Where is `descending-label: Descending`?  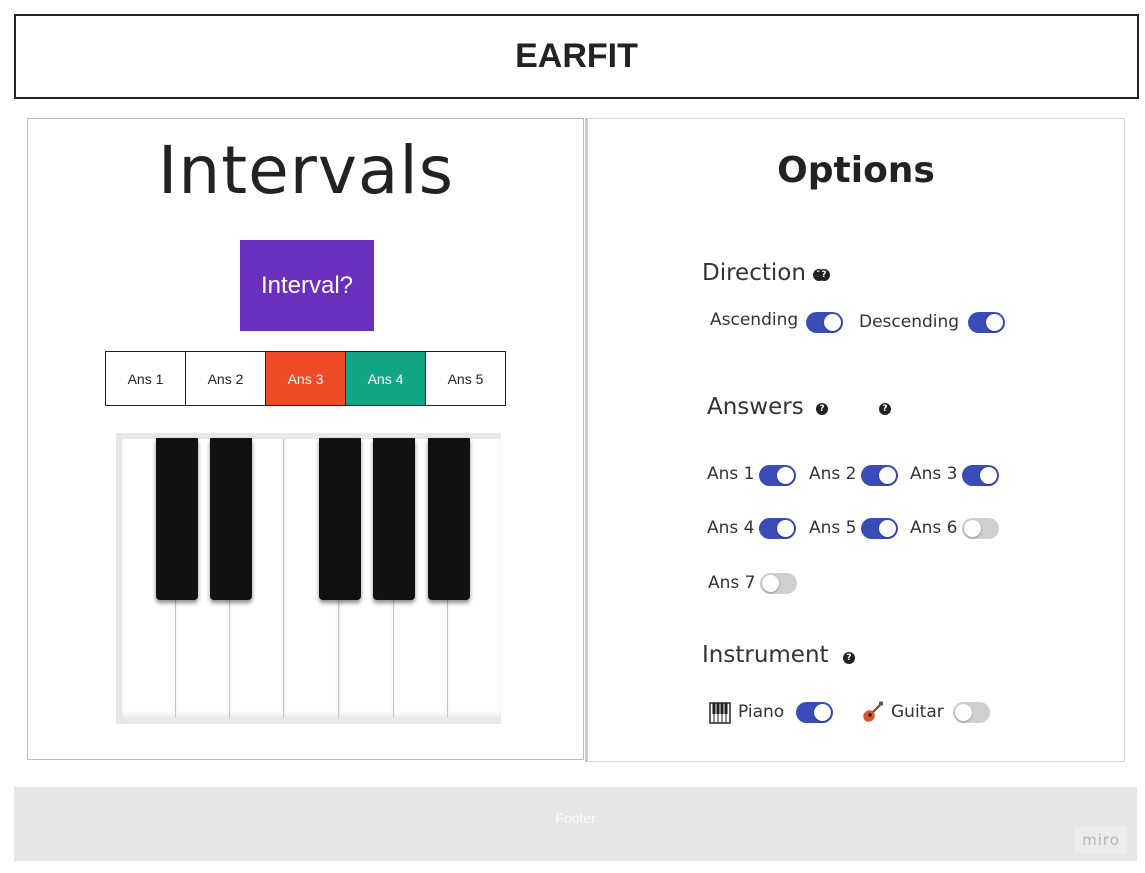 descending-label: Descending is located at coordinates (909, 322).